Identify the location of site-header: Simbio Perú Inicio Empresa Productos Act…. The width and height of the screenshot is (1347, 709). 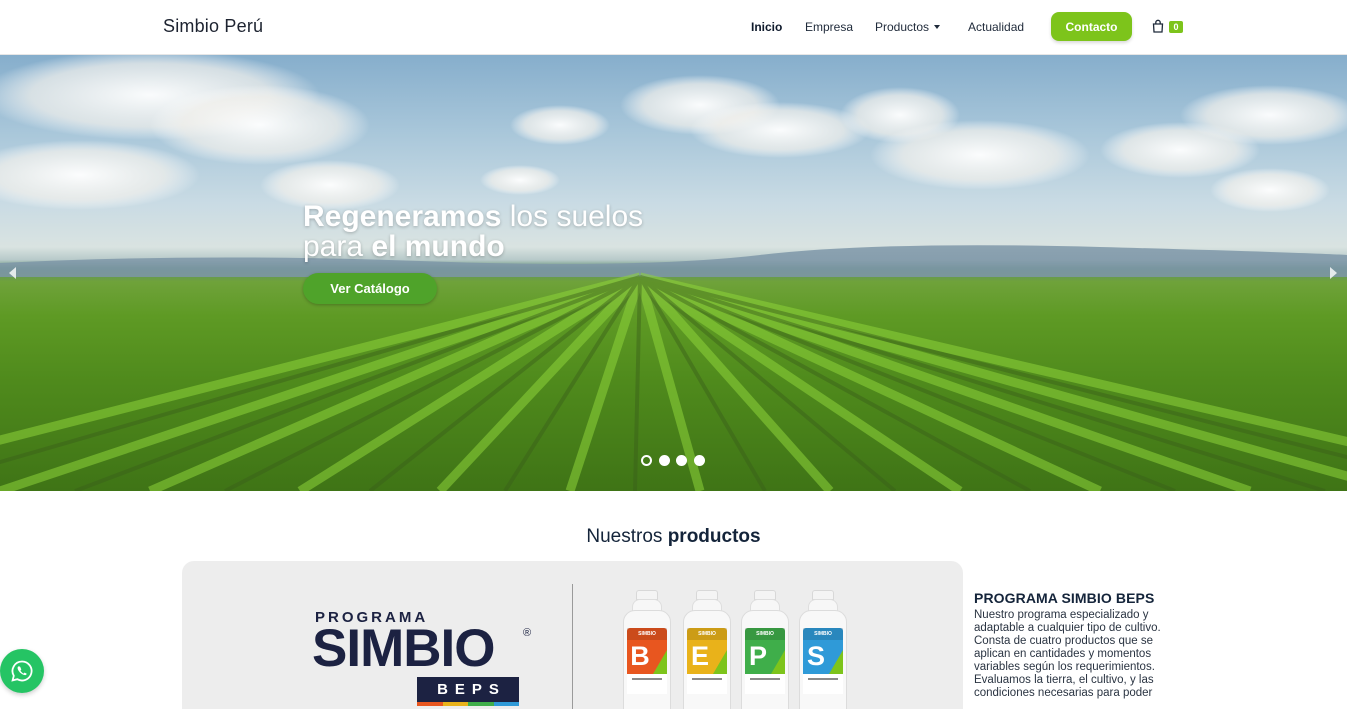
(673, 27).